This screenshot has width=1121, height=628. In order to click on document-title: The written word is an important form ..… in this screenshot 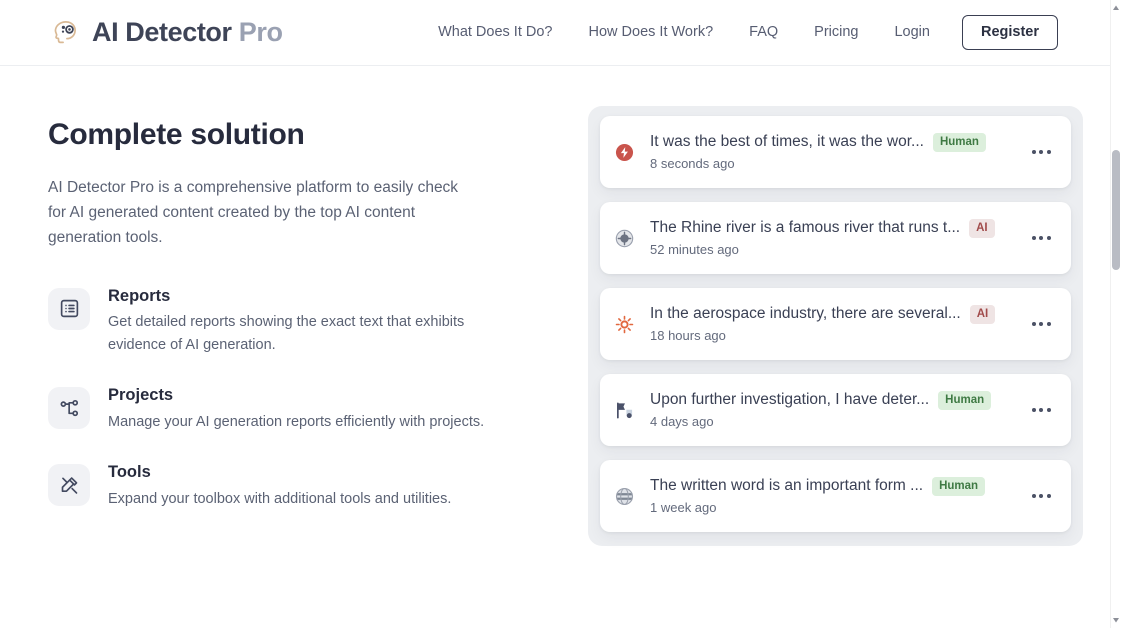, I will do `click(787, 486)`.